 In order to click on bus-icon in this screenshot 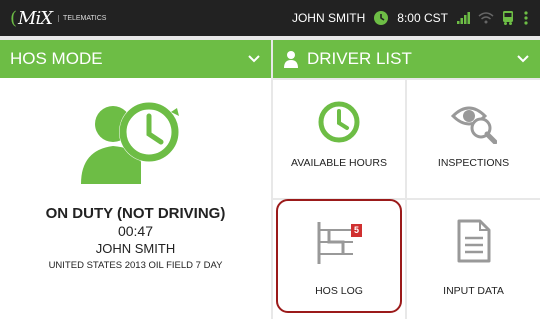, I will do `click(508, 18)`.